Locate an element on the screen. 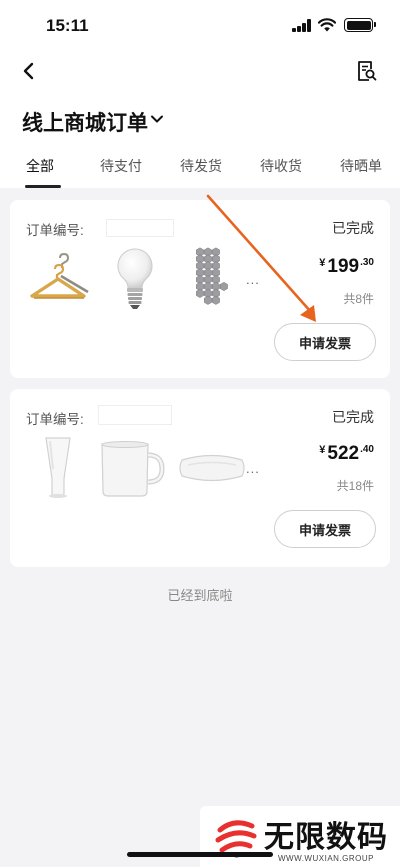 The height and width of the screenshot is (867, 400). receipt-search-icon is located at coordinates (366, 71).